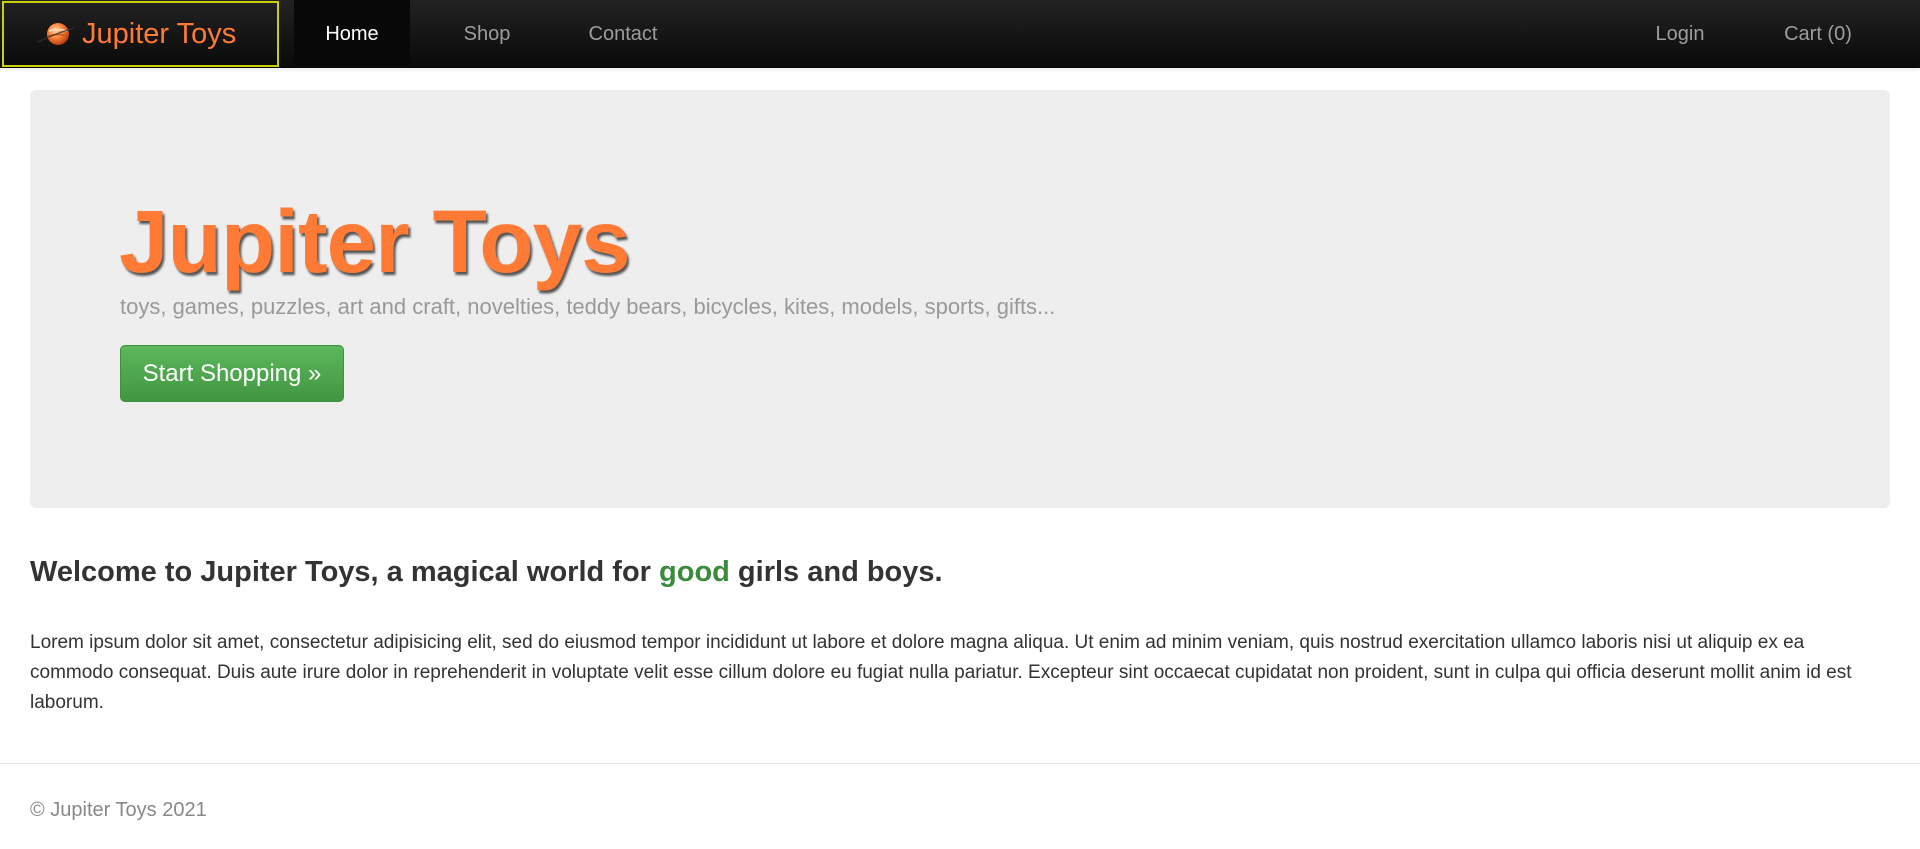 This screenshot has height=849, width=1920. What do you see at coordinates (232, 373) in the screenshot?
I see `start-shopping-button: Start Shopping »` at bounding box center [232, 373].